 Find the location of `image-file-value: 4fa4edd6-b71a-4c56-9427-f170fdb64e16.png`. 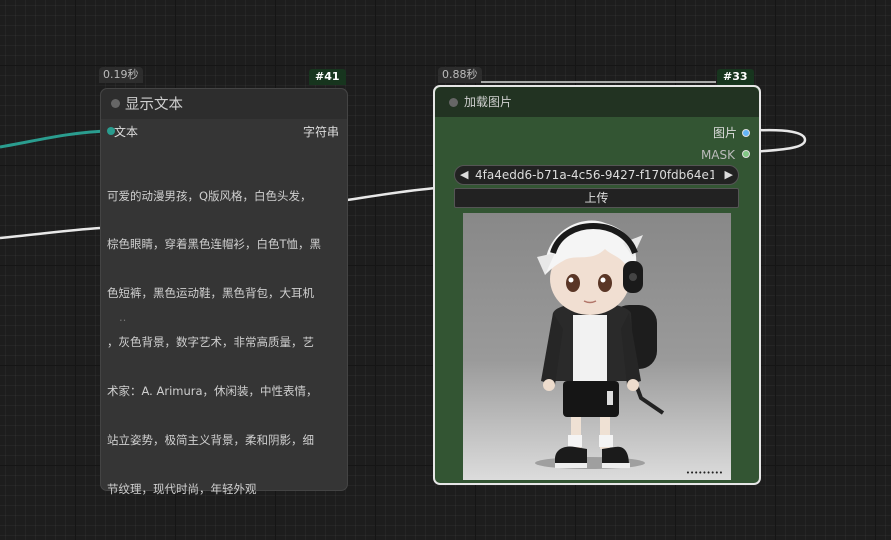

image-file-value: 4fa4edd6-b71a-4c56-9427-f170fdb64e16.png is located at coordinates (594, 175).